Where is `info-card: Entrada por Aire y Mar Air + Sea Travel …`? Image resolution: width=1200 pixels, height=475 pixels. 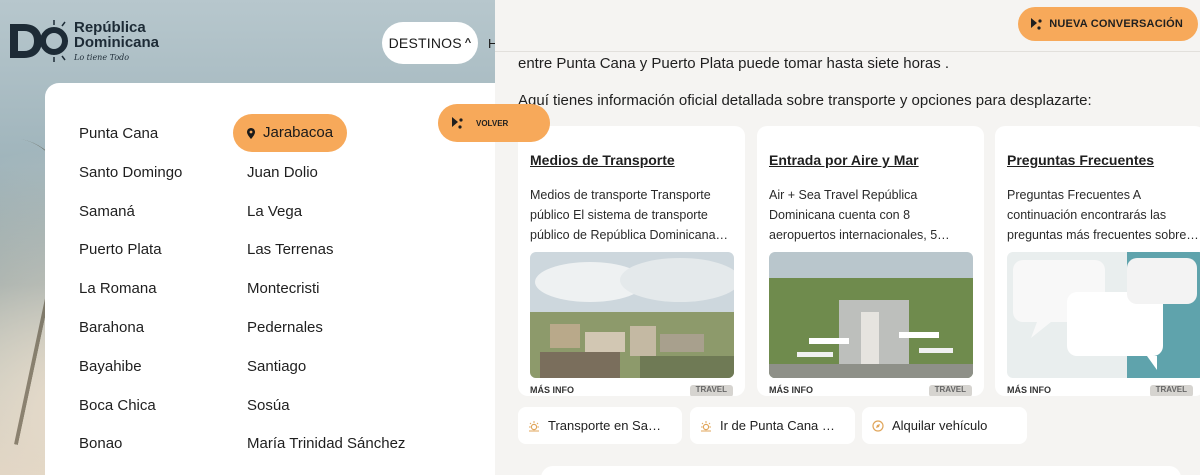
info-card: Entrada por Aire y Mar Air + Sea Travel … is located at coordinates (870, 261).